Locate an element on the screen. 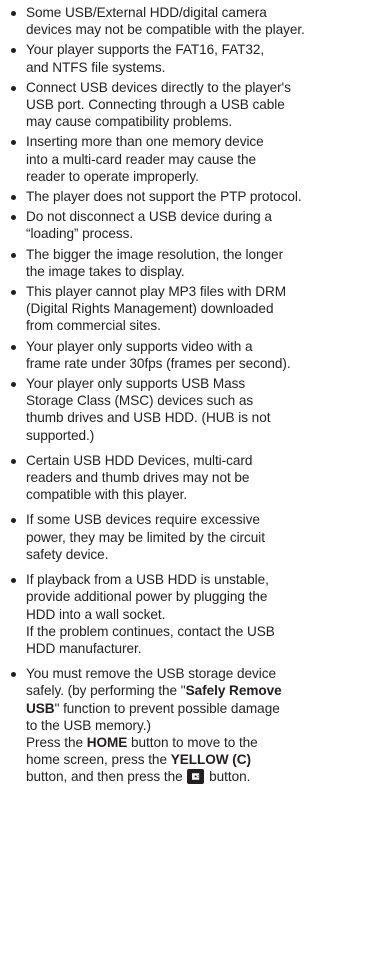  note-line: supported.) is located at coordinates (60, 435).